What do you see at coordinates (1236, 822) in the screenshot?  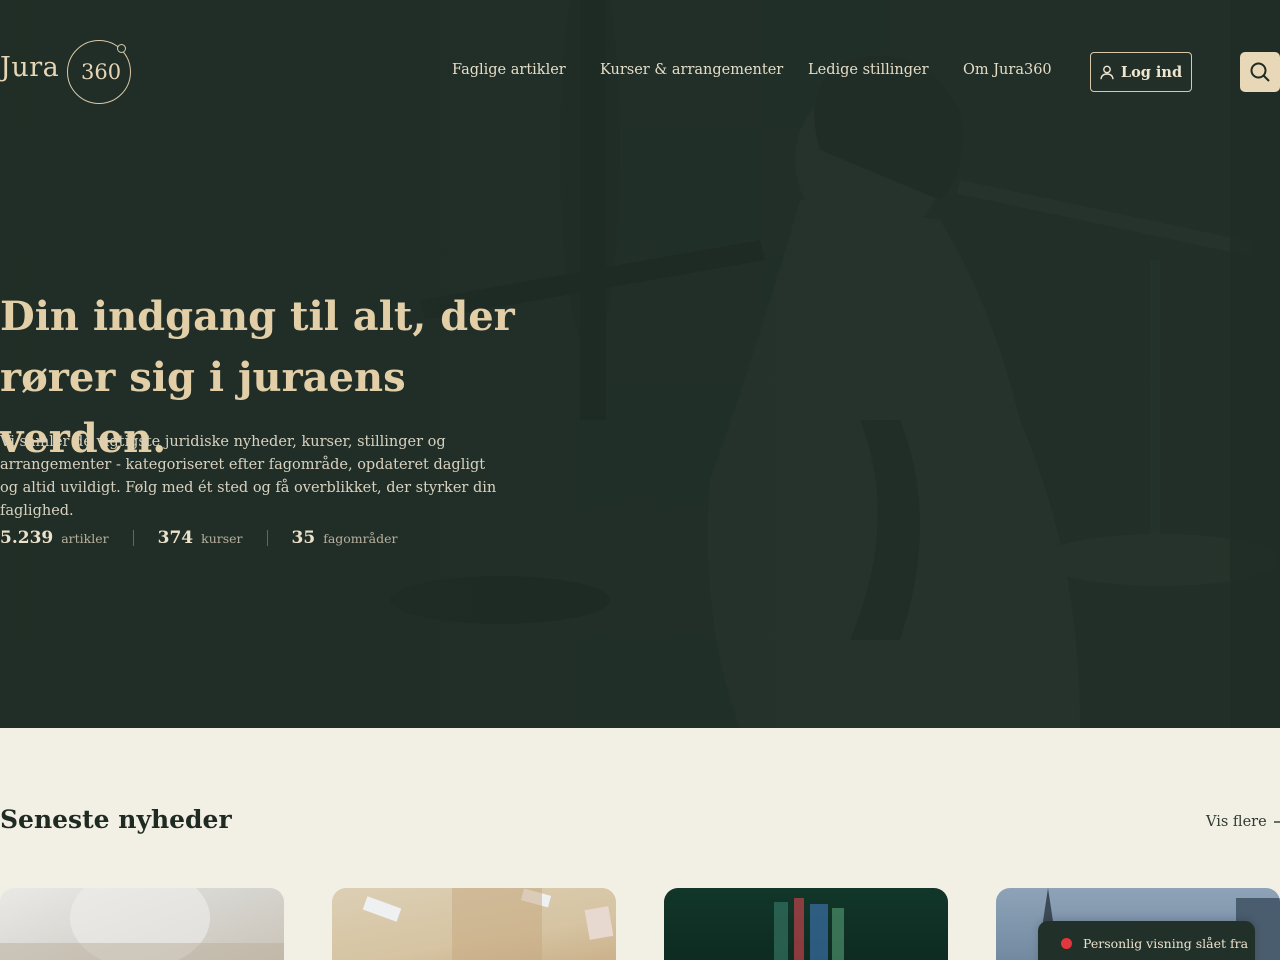 I see `see-more-label: Vis flere` at bounding box center [1236, 822].